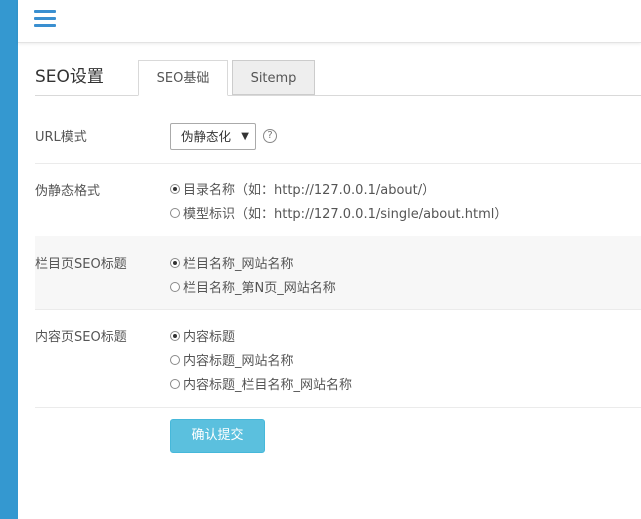 This screenshot has width=641, height=519. Describe the element at coordinates (69, 77) in the screenshot. I see `page-title: SEO设置` at that location.